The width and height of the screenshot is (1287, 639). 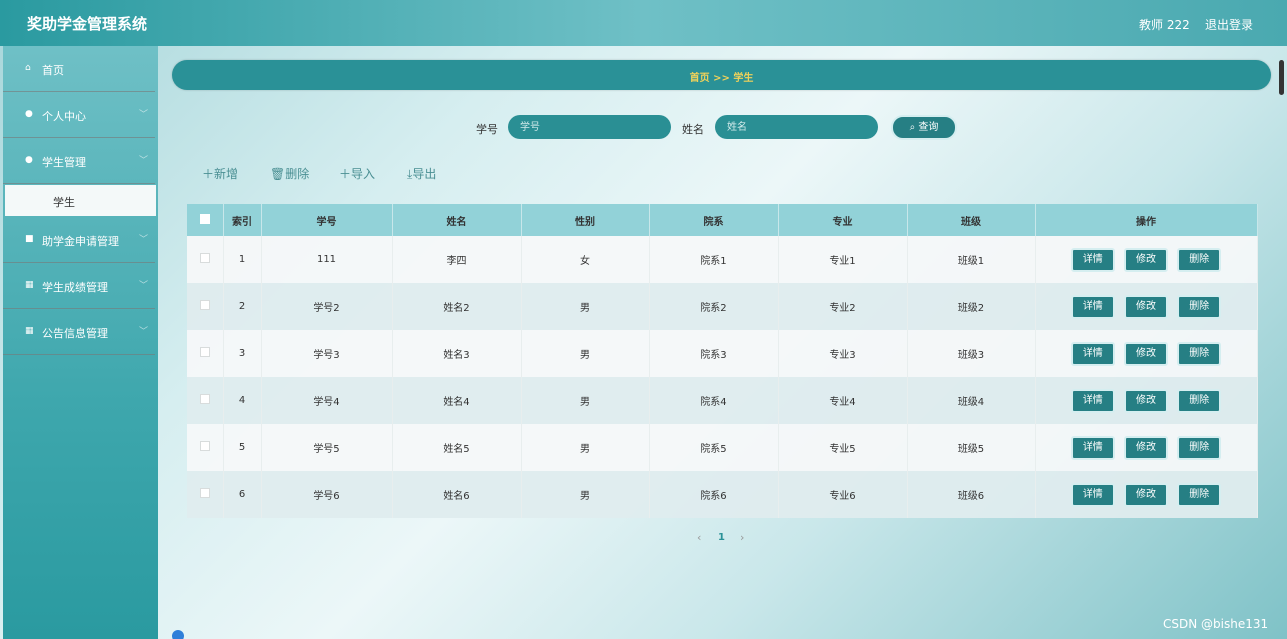 I want to click on query-button: ⌕ 查询, so click(x=924, y=127).